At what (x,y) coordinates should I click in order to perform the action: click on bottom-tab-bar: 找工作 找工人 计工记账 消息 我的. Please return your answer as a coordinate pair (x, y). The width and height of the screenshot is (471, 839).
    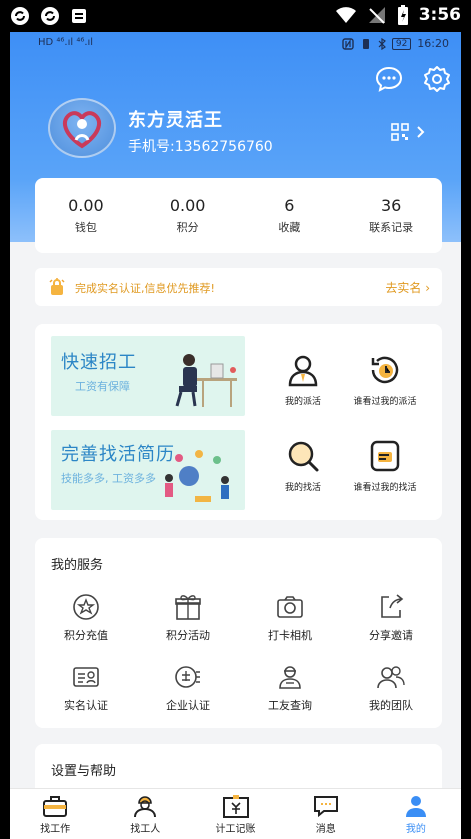
    Looking at the image, I should click on (235, 813).